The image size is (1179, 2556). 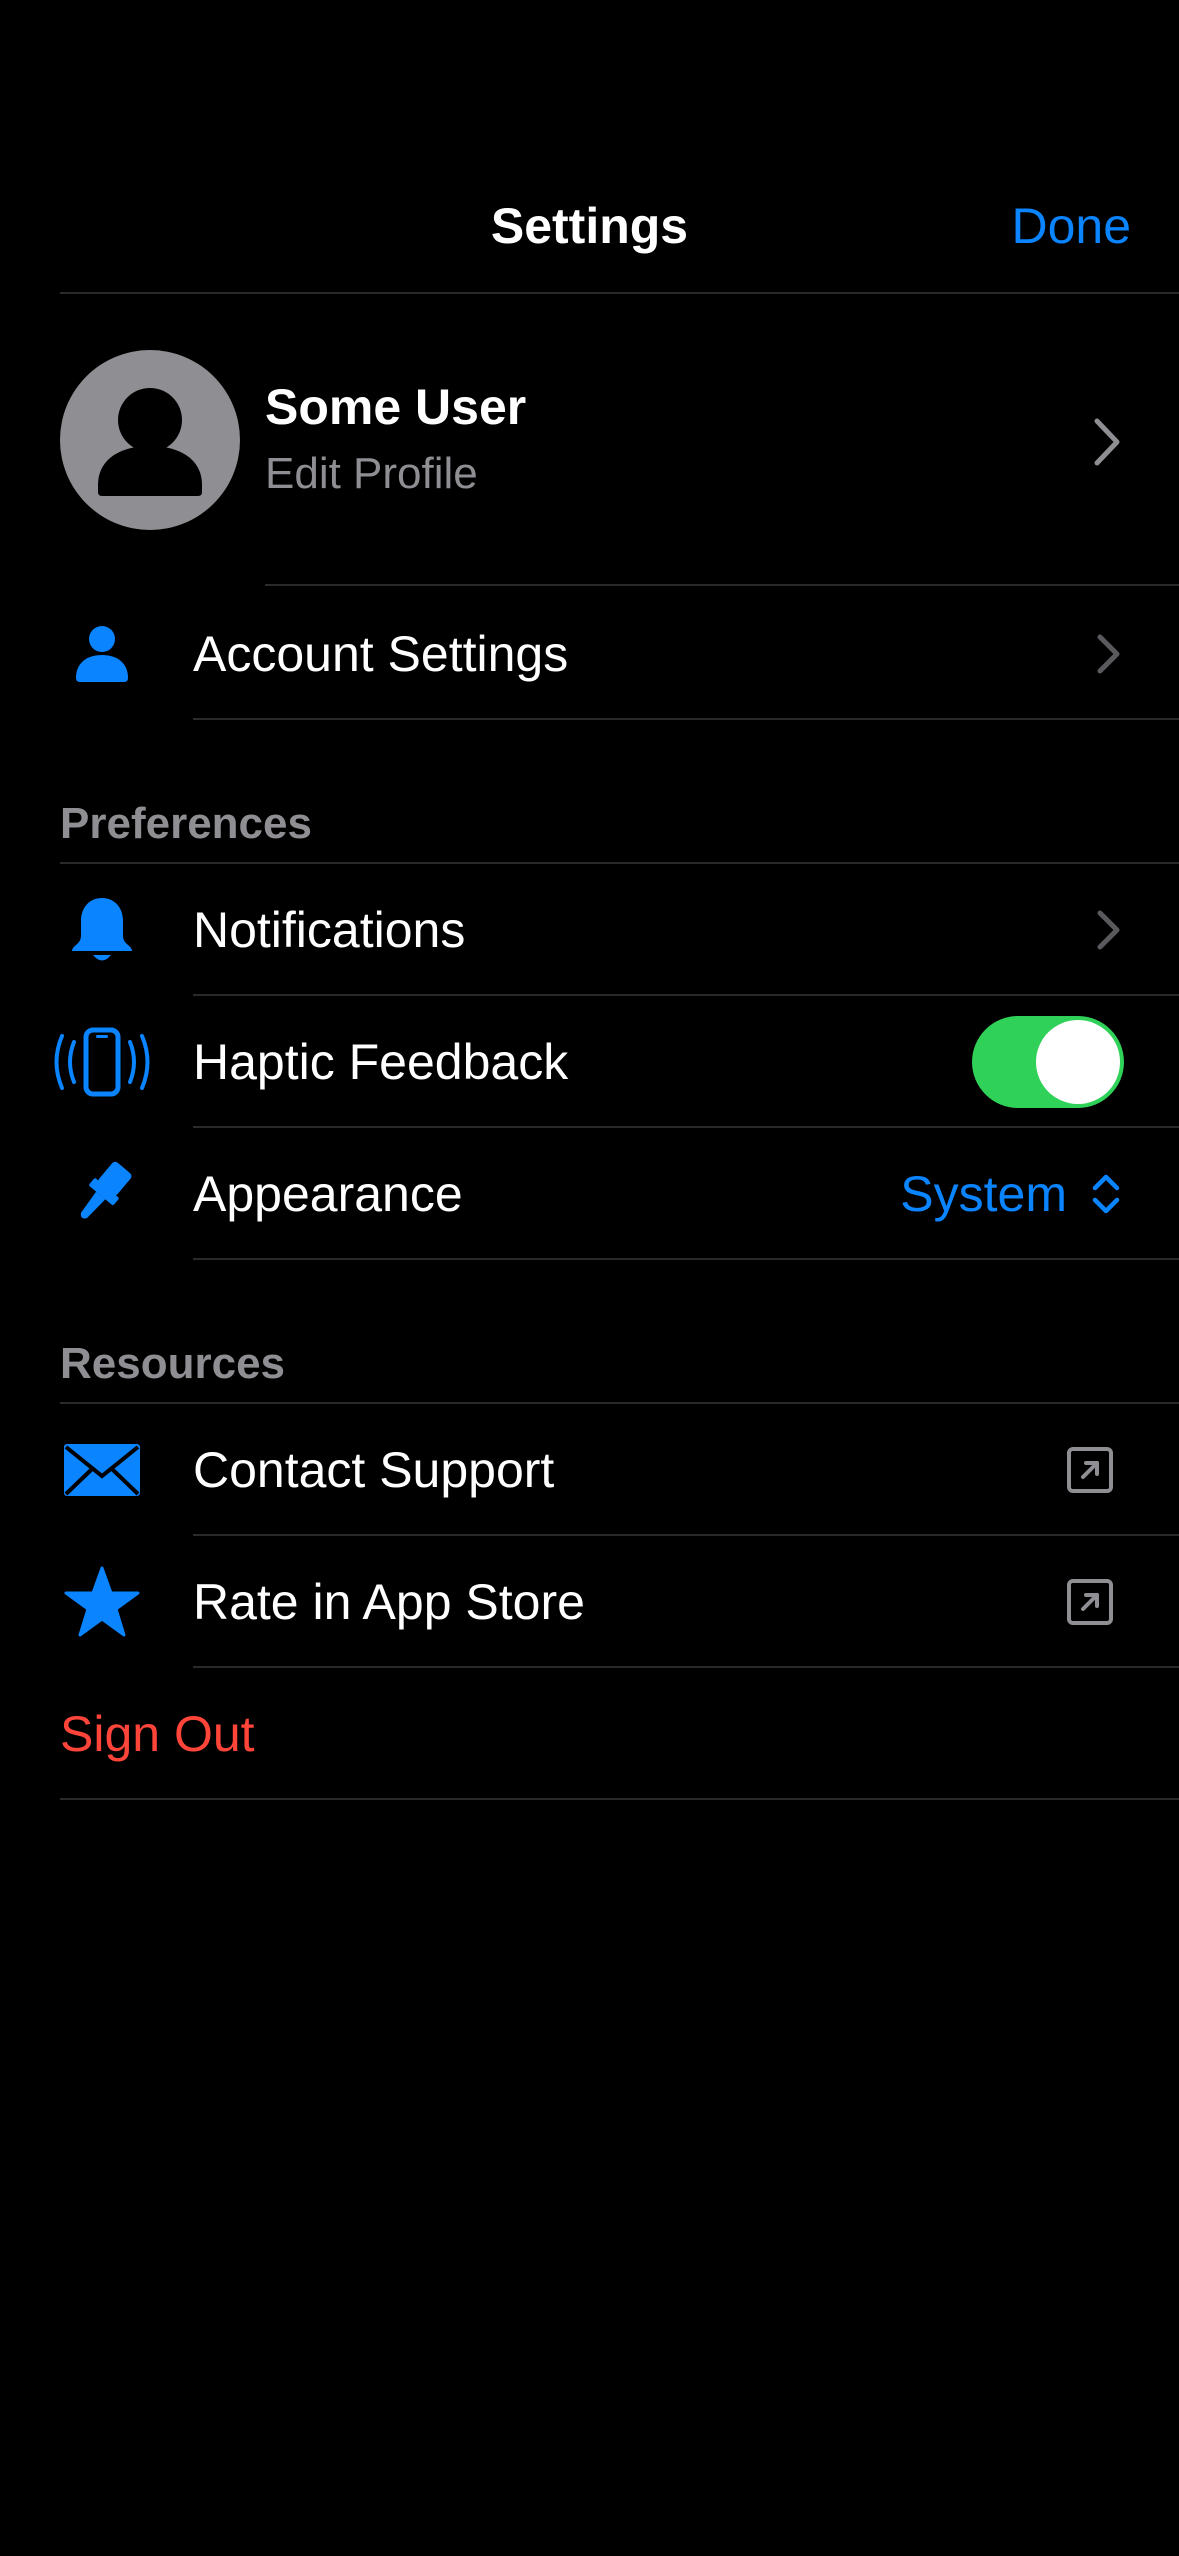 I want to click on appearance-row: Appearance System, so click(x=589, y=1194).